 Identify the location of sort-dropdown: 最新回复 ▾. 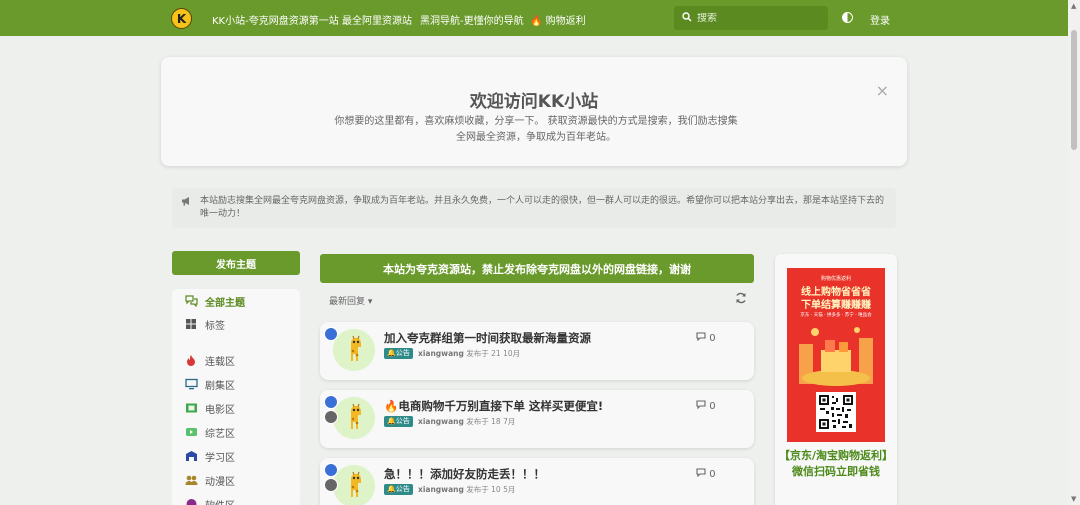
(350, 300).